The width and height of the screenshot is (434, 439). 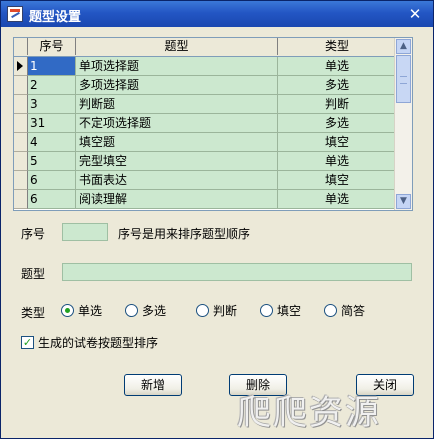 What do you see at coordinates (21, 46) in the screenshot?
I see `header-indicator-cell` at bounding box center [21, 46].